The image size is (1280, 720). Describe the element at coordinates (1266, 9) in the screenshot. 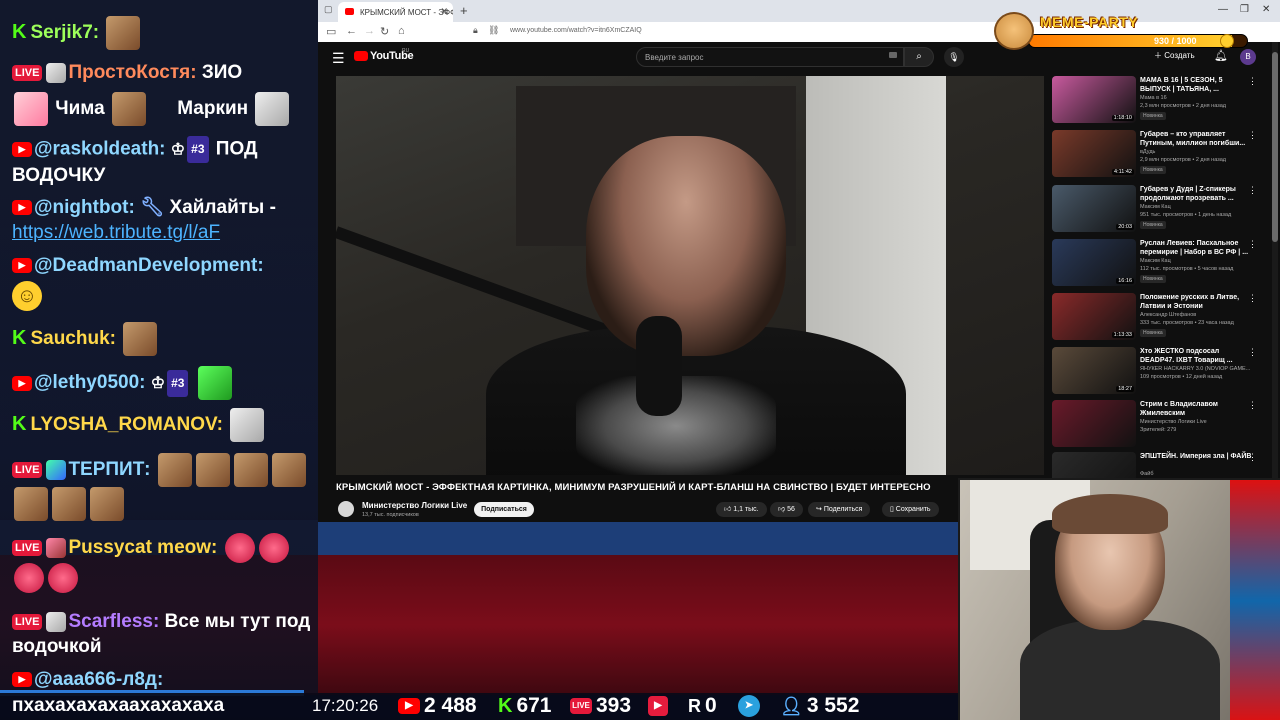

I see `close-window-icon: ✕` at that location.